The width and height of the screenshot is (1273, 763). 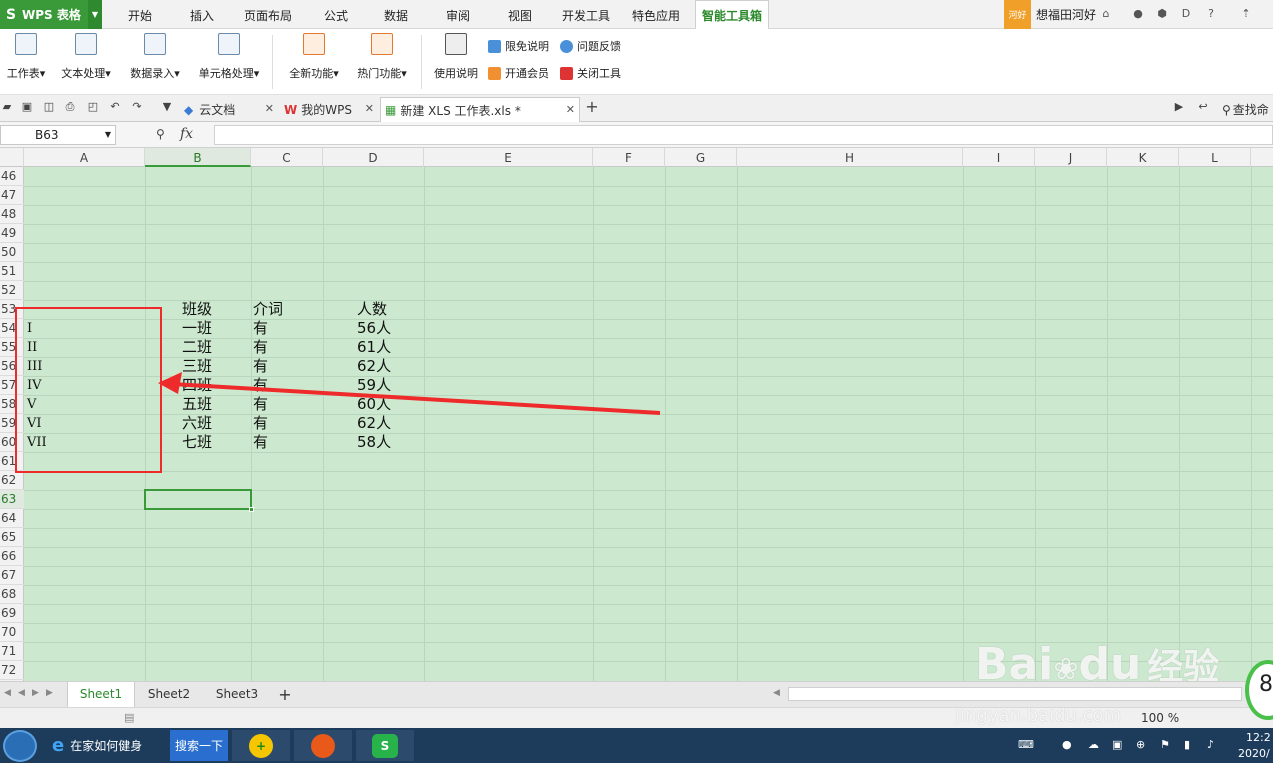 What do you see at coordinates (329, 109) in the screenshot?
I see `doc-tab-my-wps: W 我的WPS ✕` at bounding box center [329, 109].